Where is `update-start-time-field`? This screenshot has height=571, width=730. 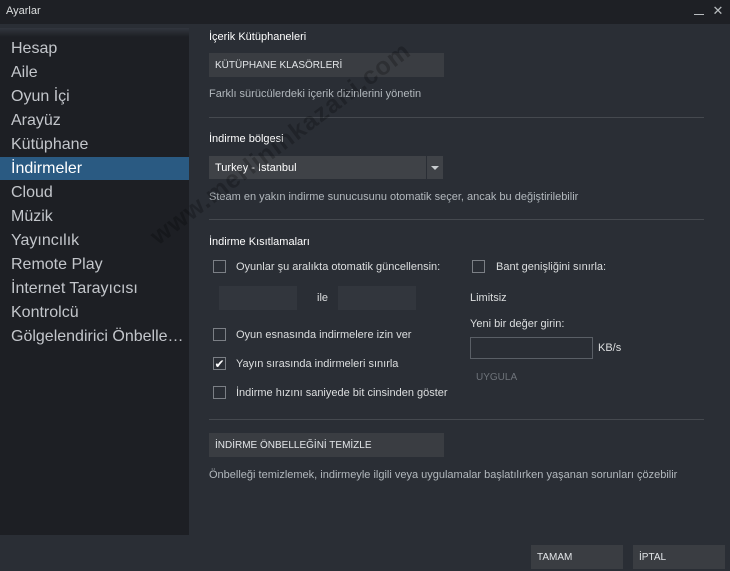 update-start-time-field is located at coordinates (258, 298).